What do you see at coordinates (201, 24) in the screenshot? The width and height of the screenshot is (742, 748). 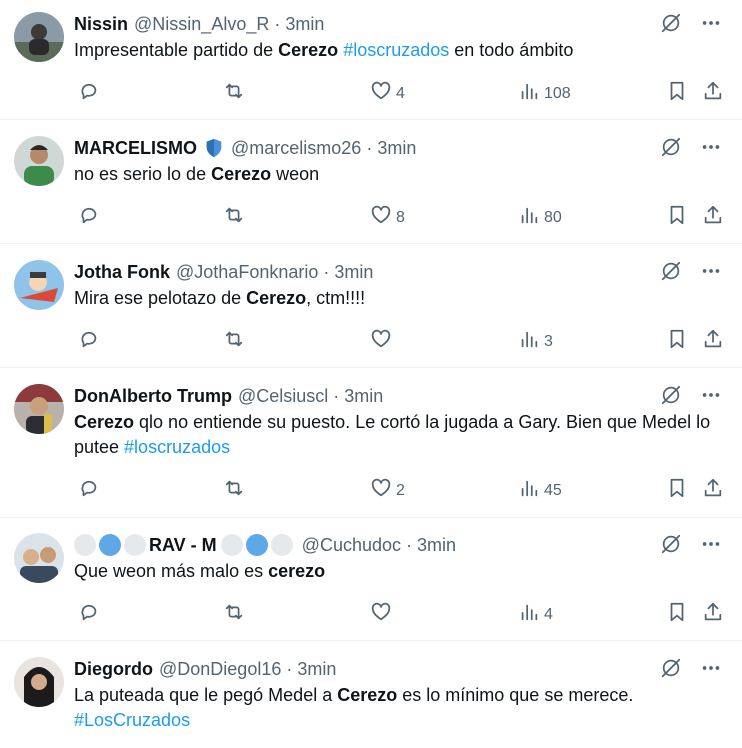 I see `author-handle: @Nissin_Alvo_R` at bounding box center [201, 24].